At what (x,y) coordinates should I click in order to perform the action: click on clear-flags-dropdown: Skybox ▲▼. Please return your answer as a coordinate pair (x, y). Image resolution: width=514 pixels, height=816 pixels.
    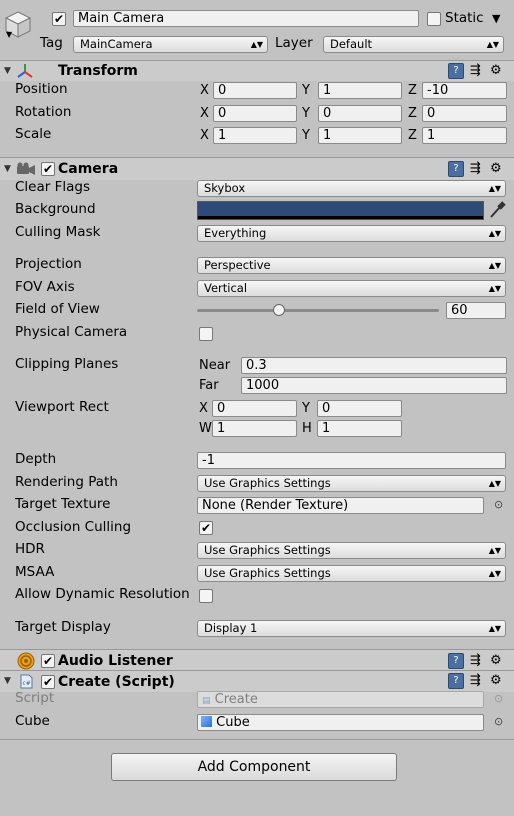
    Looking at the image, I should click on (351, 188).